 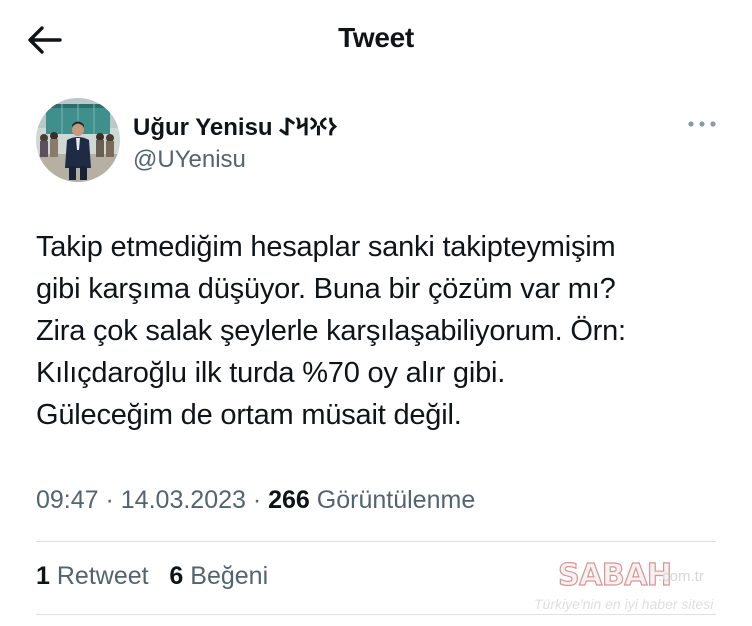 What do you see at coordinates (189, 160) in the screenshot?
I see `author-handle: @UYenisu` at bounding box center [189, 160].